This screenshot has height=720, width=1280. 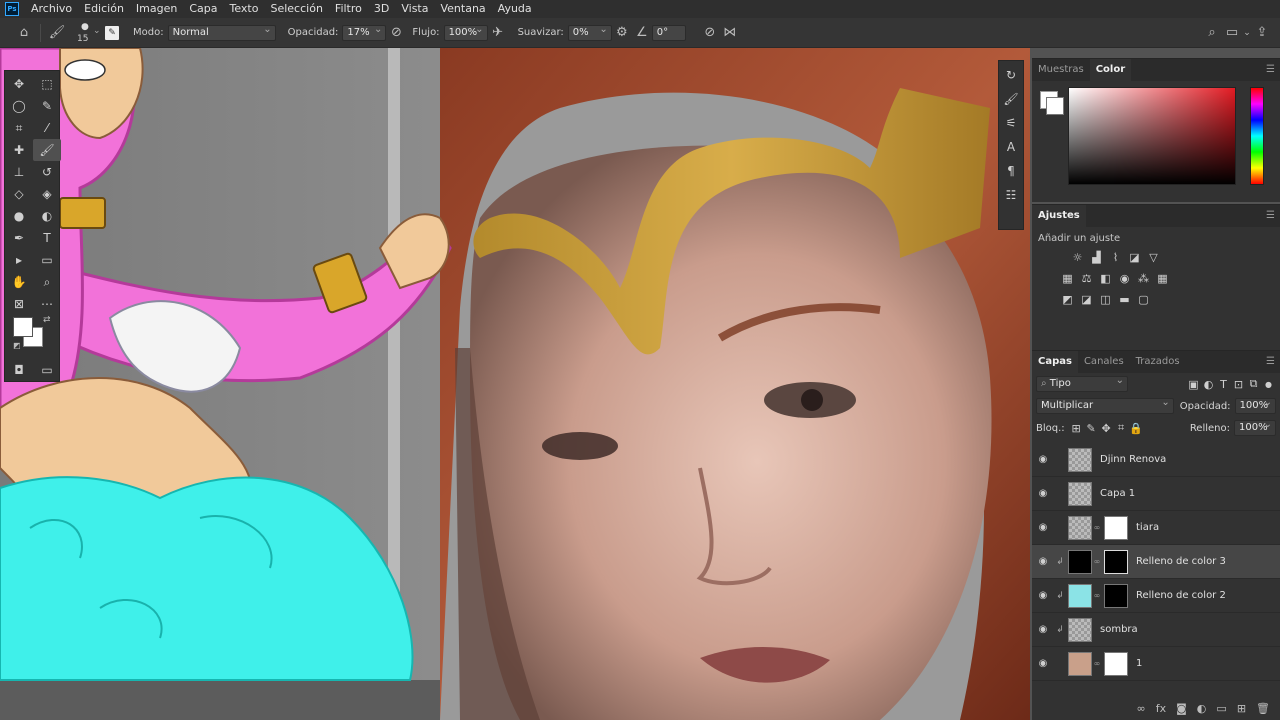 I want to click on history-brush-icon: ↺, so click(x=47, y=172).